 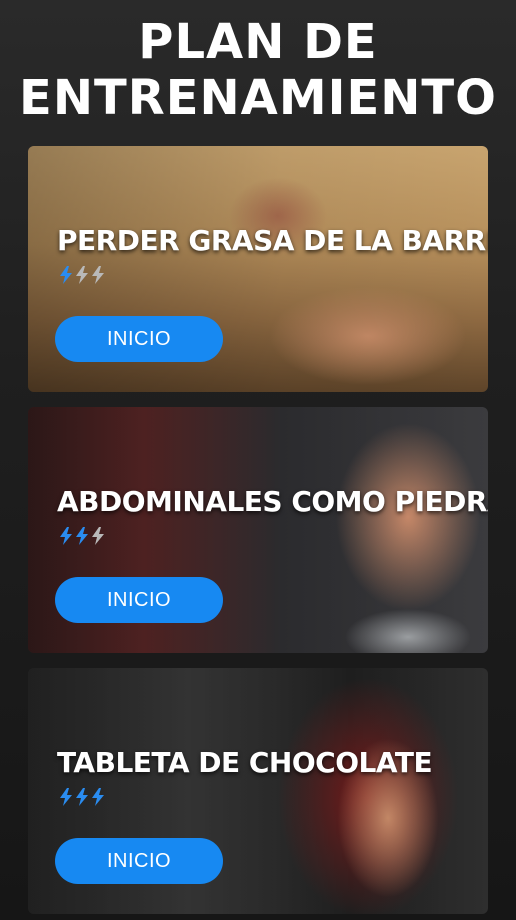 I want to click on plan-card-title: PERDER GRASA DE LA BARRIGA, so click(x=272, y=240).